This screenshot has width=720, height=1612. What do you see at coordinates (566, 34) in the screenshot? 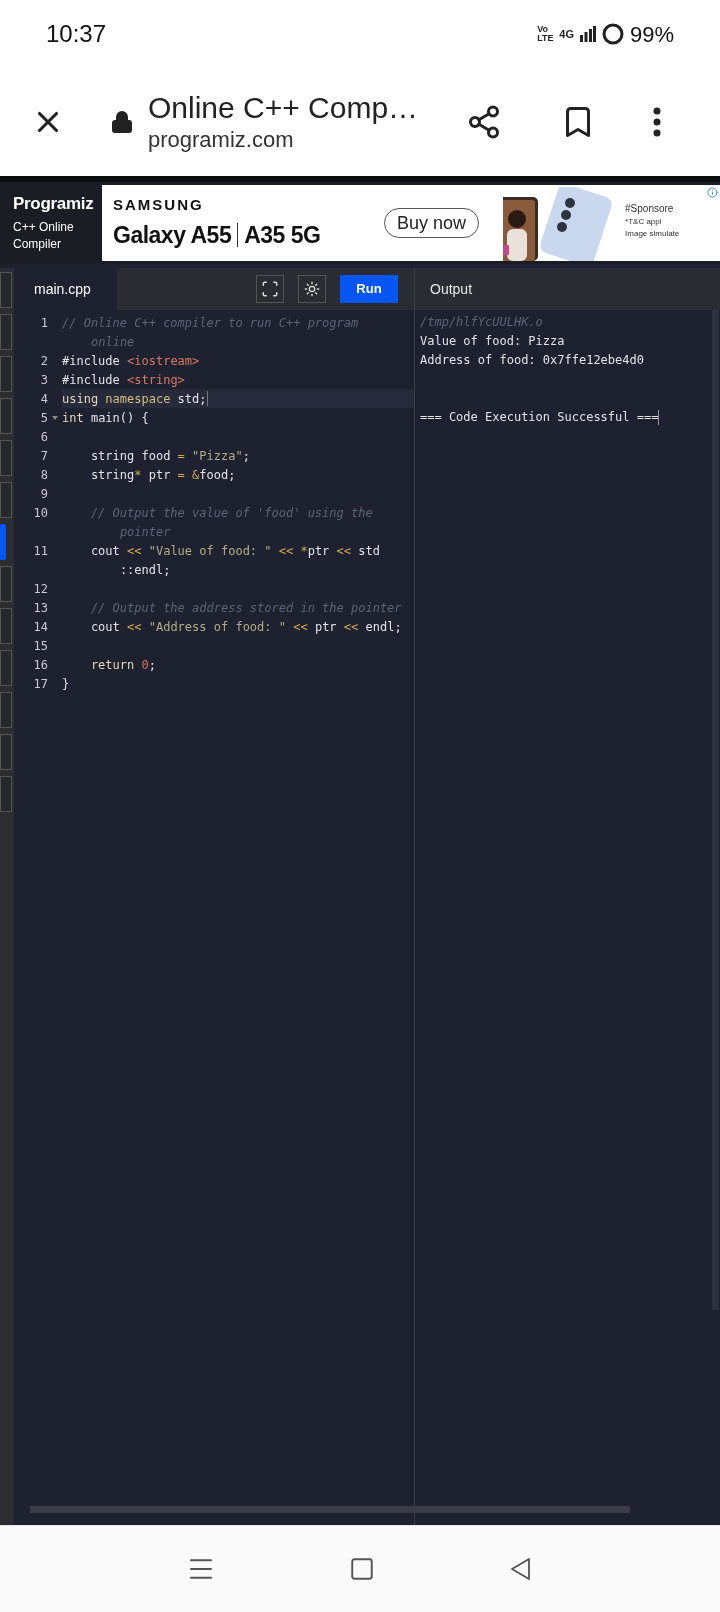
I see `network-label: 4G` at bounding box center [566, 34].